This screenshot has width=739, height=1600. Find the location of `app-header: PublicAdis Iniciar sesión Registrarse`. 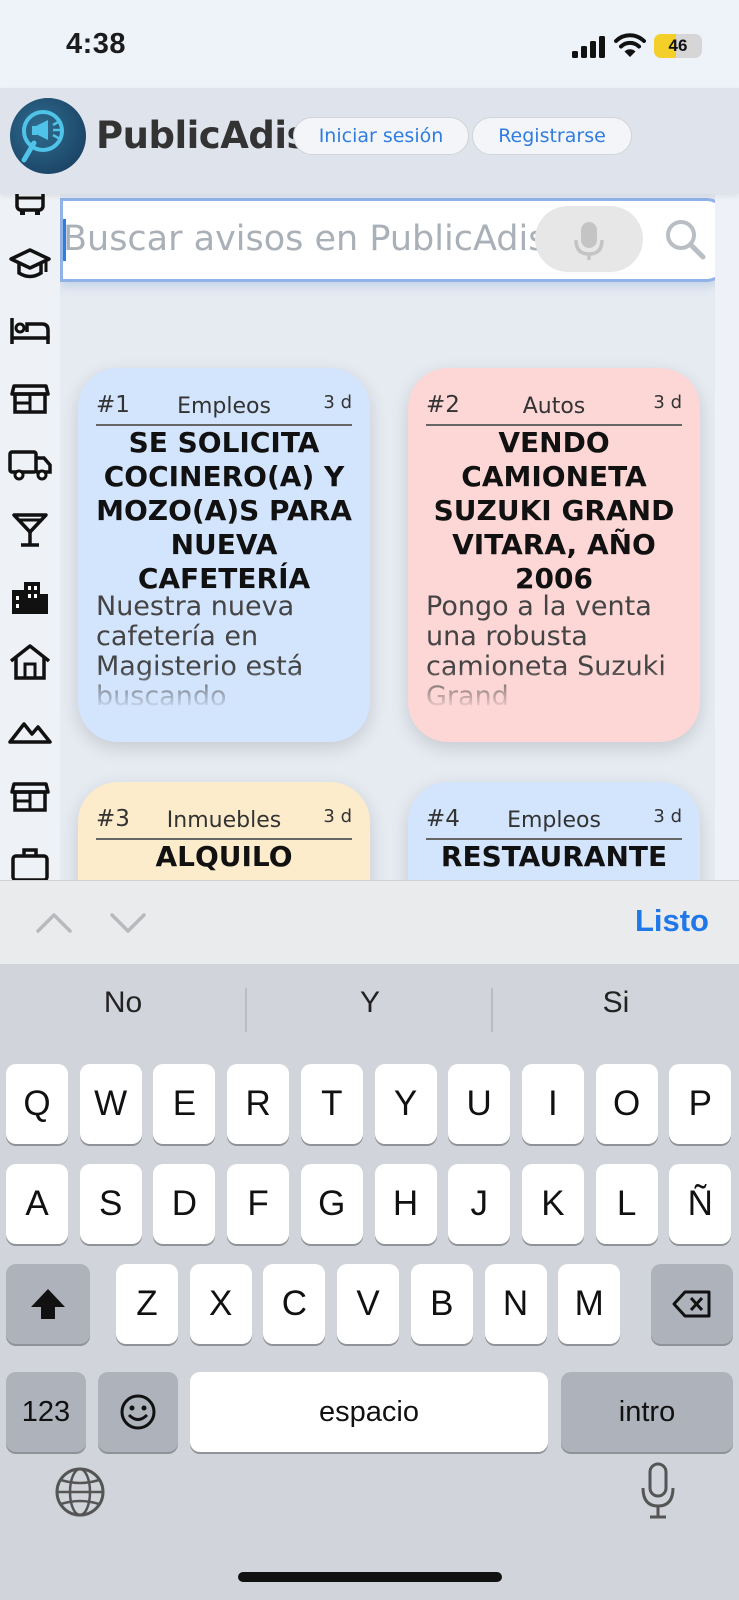

app-header: PublicAdis Iniciar sesión Registrarse is located at coordinates (369, 141).